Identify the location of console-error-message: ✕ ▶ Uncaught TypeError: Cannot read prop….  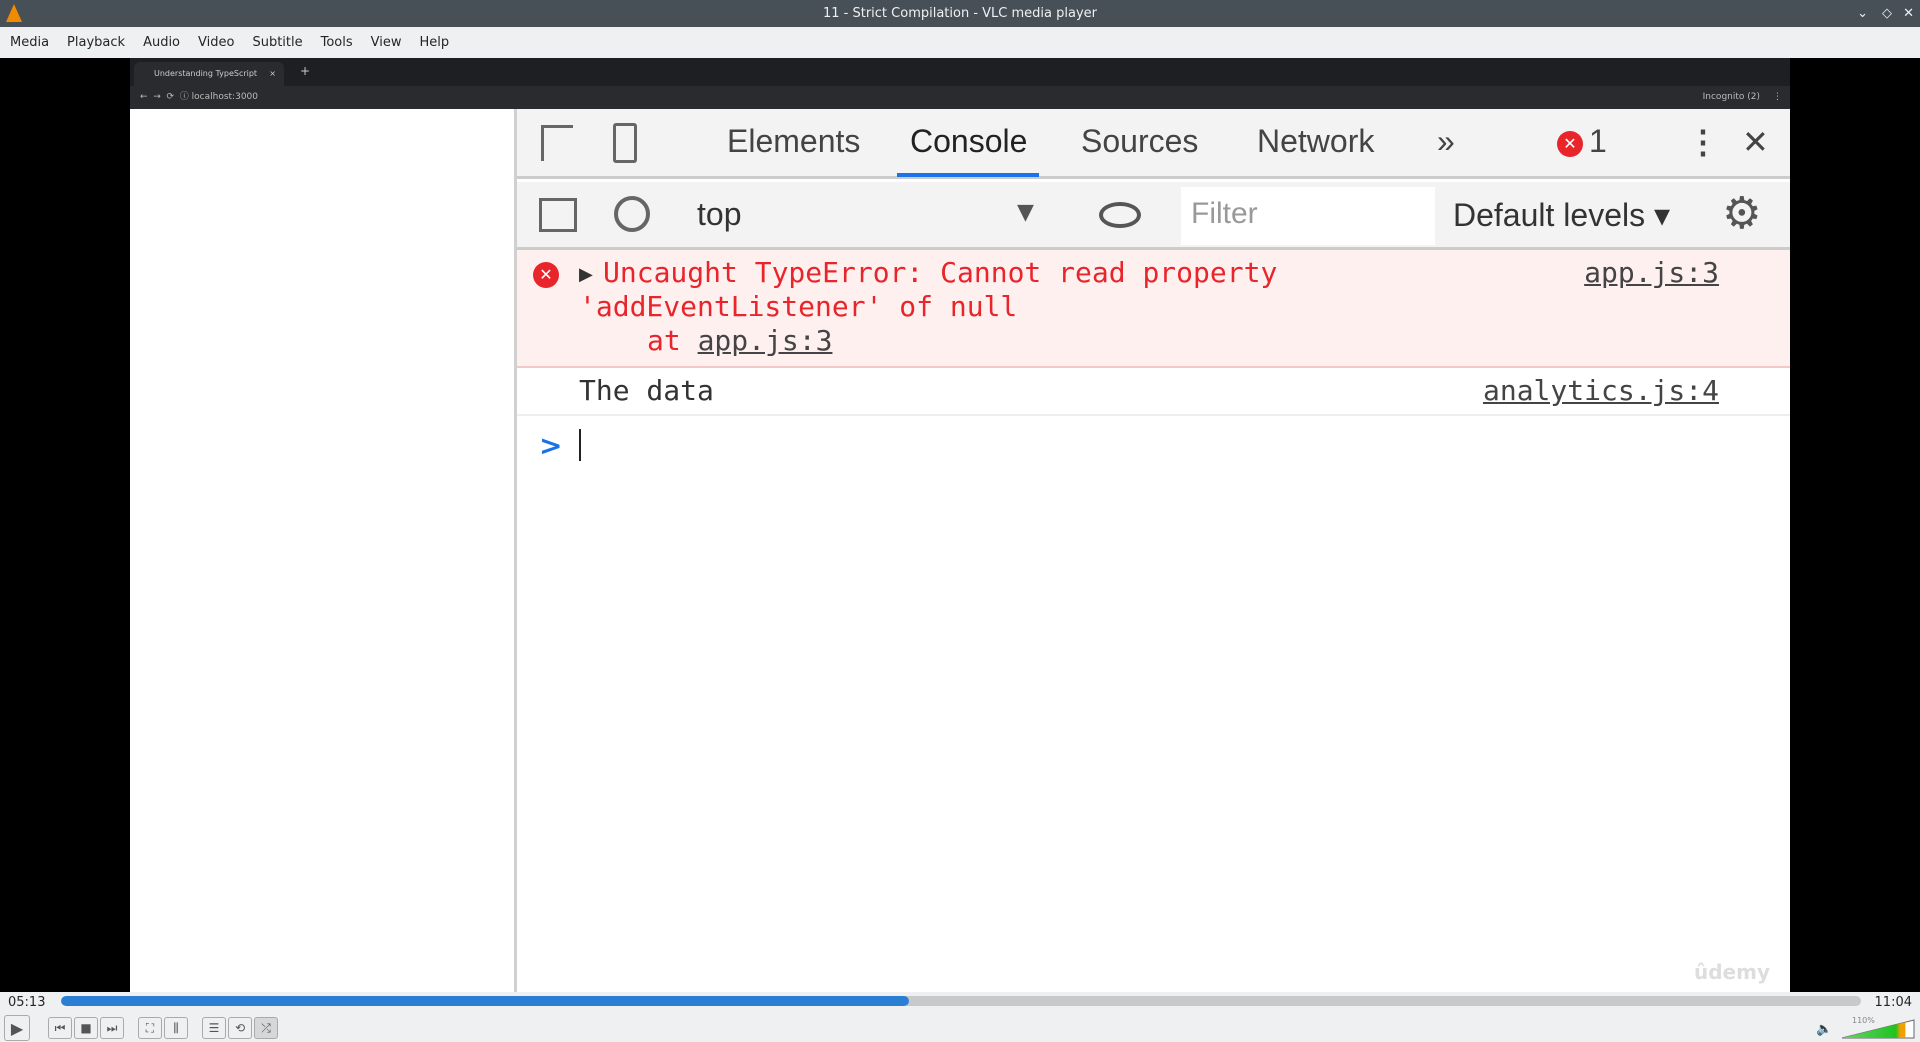
(1153, 309).